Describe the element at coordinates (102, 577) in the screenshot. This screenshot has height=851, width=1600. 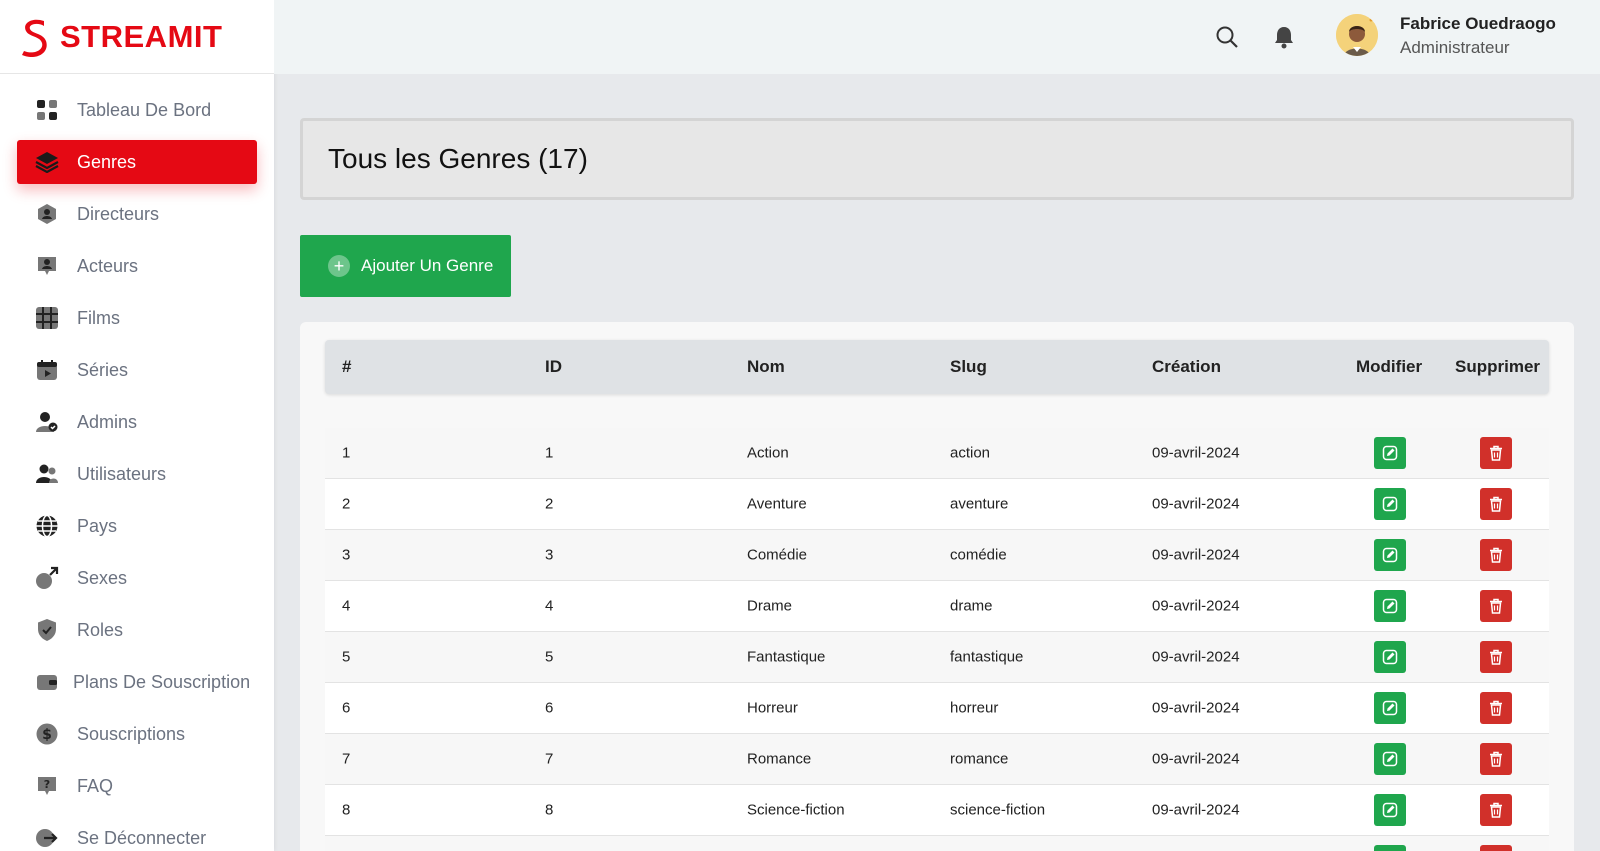
I see `sidebar-item-label: Sexes` at that location.